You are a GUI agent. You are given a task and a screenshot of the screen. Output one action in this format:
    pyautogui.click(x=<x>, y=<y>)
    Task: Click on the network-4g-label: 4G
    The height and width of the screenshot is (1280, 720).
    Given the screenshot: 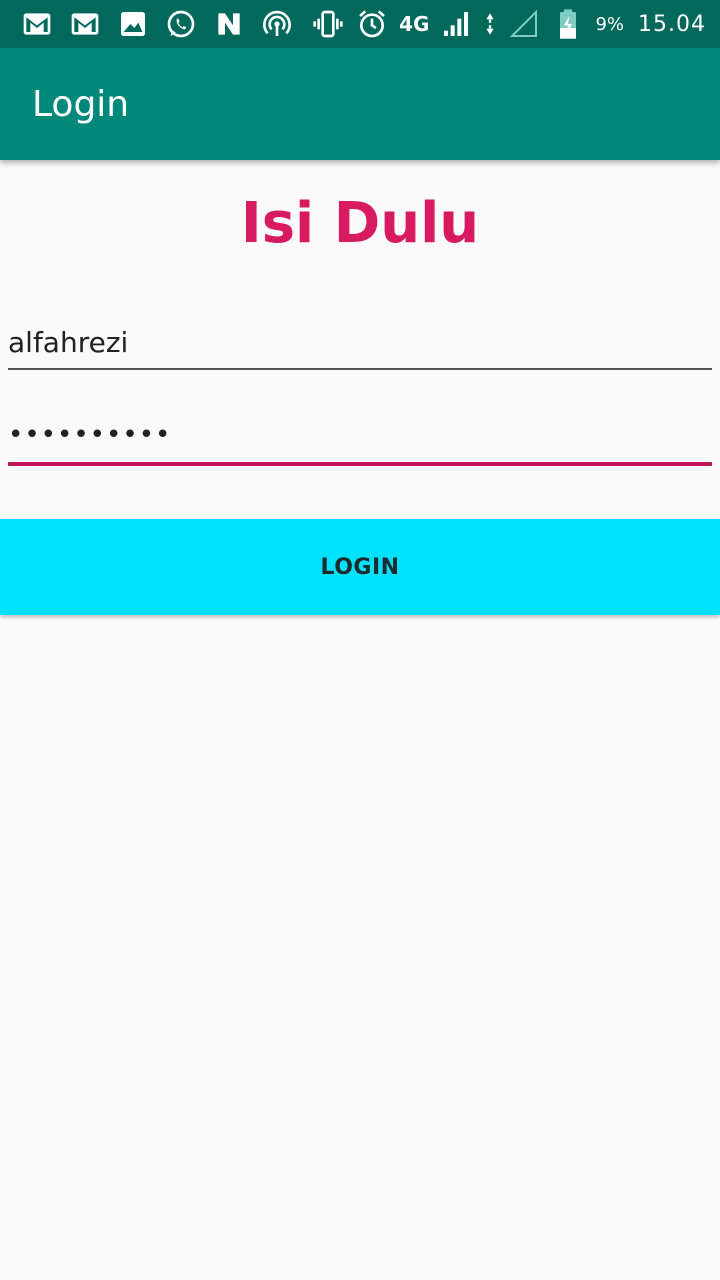 What is the action you would take?
    pyautogui.click(x=414, y=24)
    